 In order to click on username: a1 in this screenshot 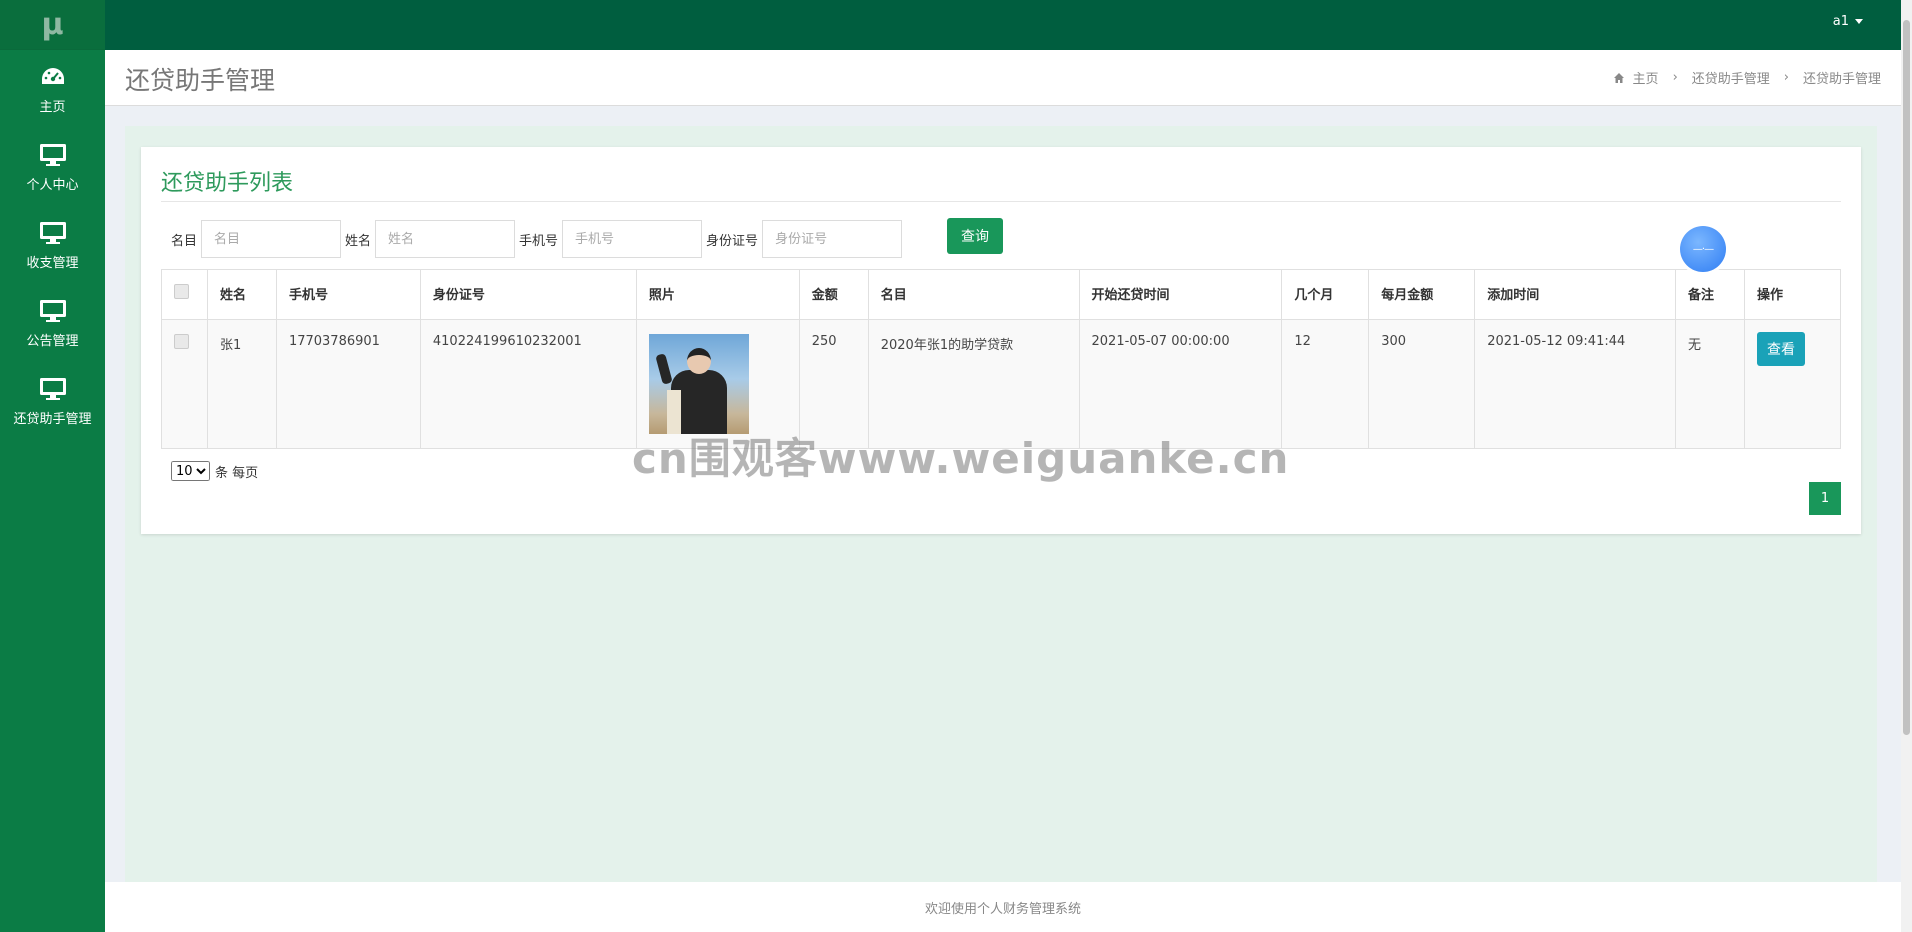, I will do `click(1840, 21)`.